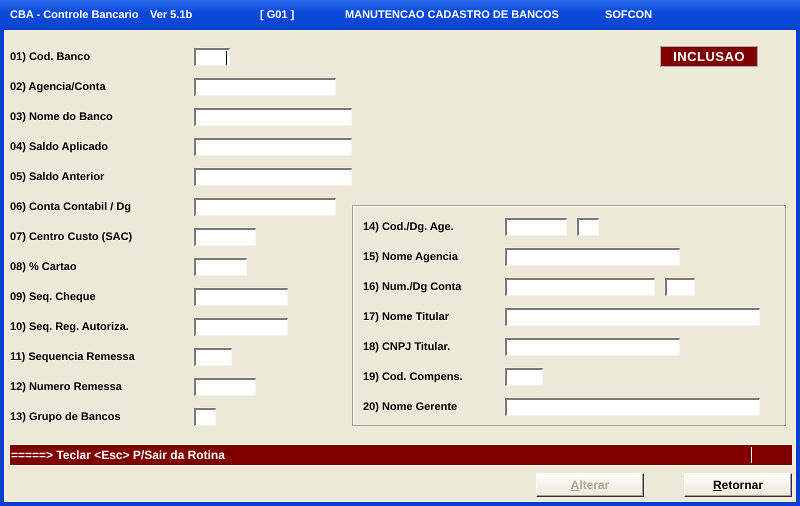  I want to click on window-title: [ G01 ], so click(278, 15).